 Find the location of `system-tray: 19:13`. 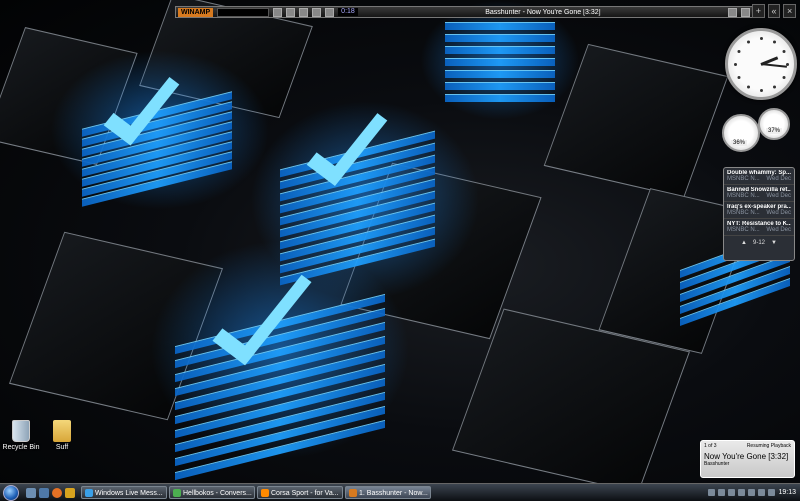

system-tray: 19:13 is located at coordinates (754, 492).